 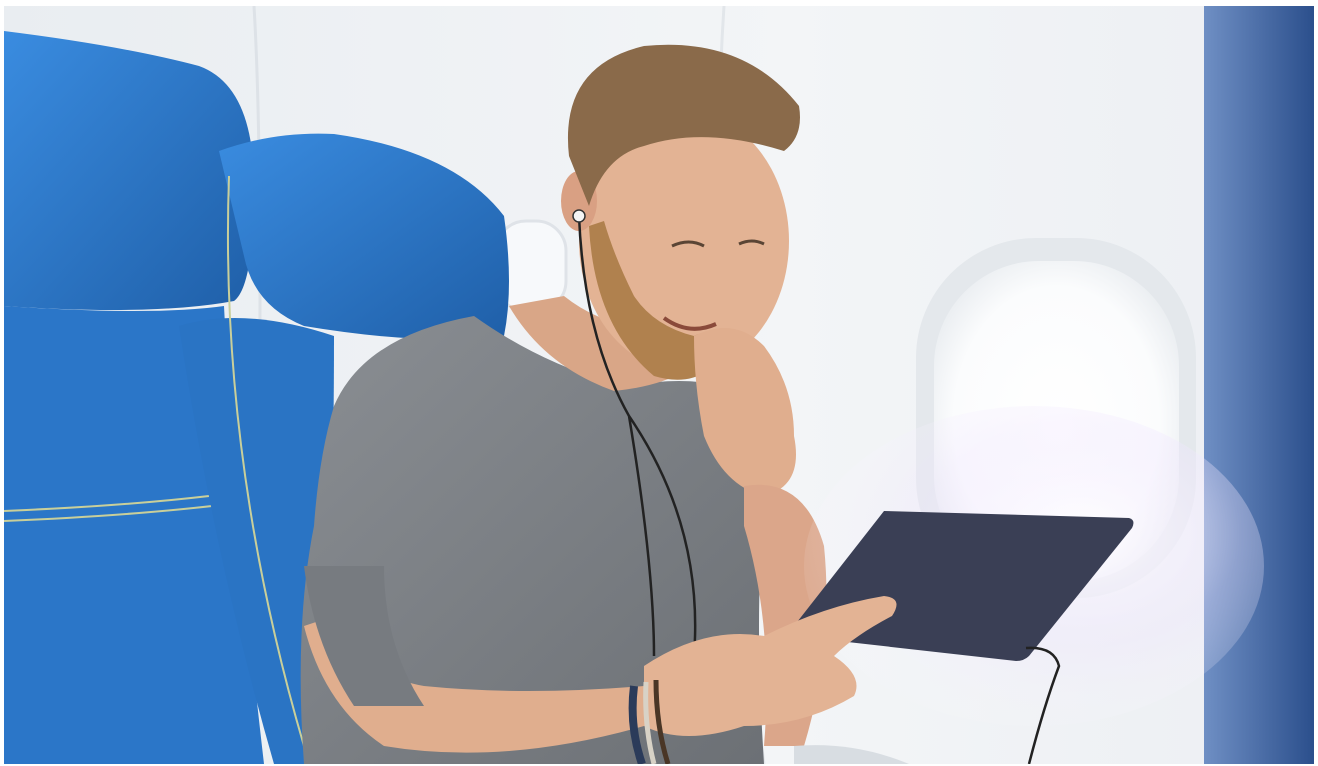 I want to click on earbud, so click(x=579, y=216).